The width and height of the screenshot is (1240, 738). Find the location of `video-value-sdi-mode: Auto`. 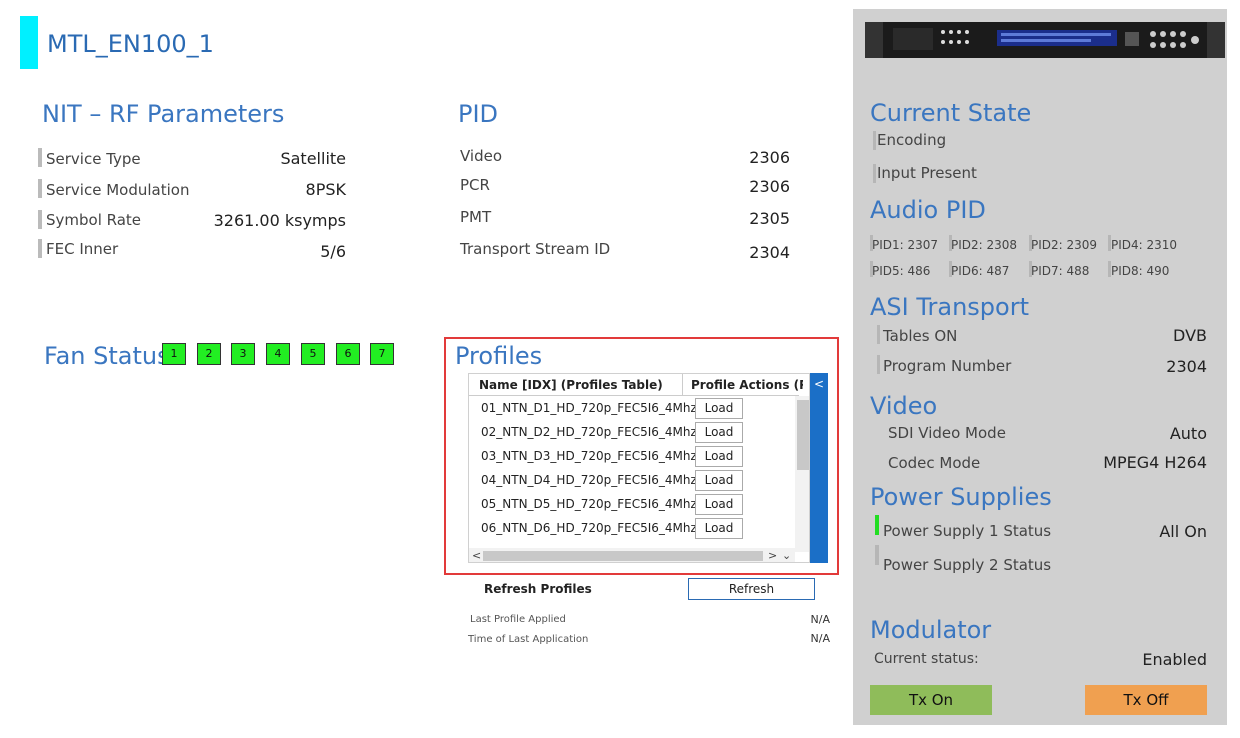

video-value-sdi-mode: Auto is located at coordinates (1188, 433).